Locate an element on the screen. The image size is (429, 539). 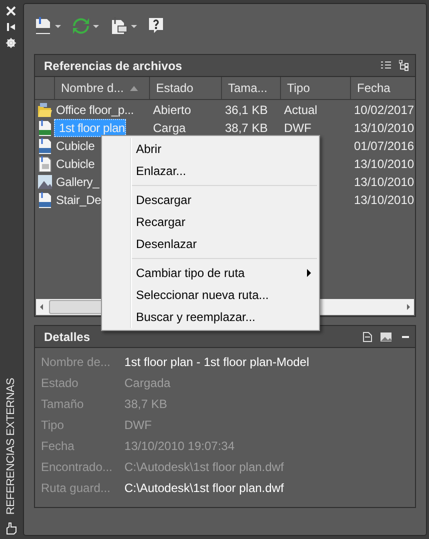
help-icon is located at coordinates (156, 26).